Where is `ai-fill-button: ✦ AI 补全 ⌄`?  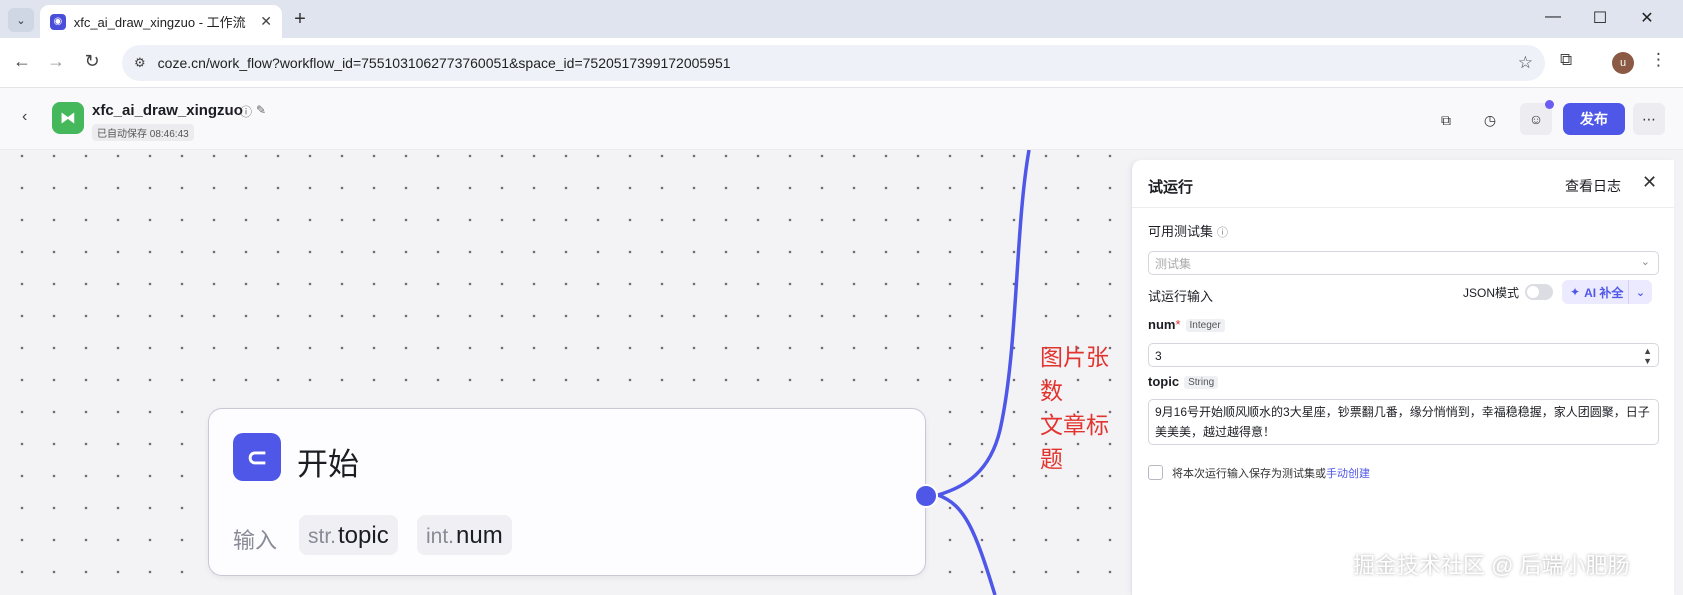 ai-fill-button: ✦ AI 补全 ⌄ is located at coordinates (1607, 292).